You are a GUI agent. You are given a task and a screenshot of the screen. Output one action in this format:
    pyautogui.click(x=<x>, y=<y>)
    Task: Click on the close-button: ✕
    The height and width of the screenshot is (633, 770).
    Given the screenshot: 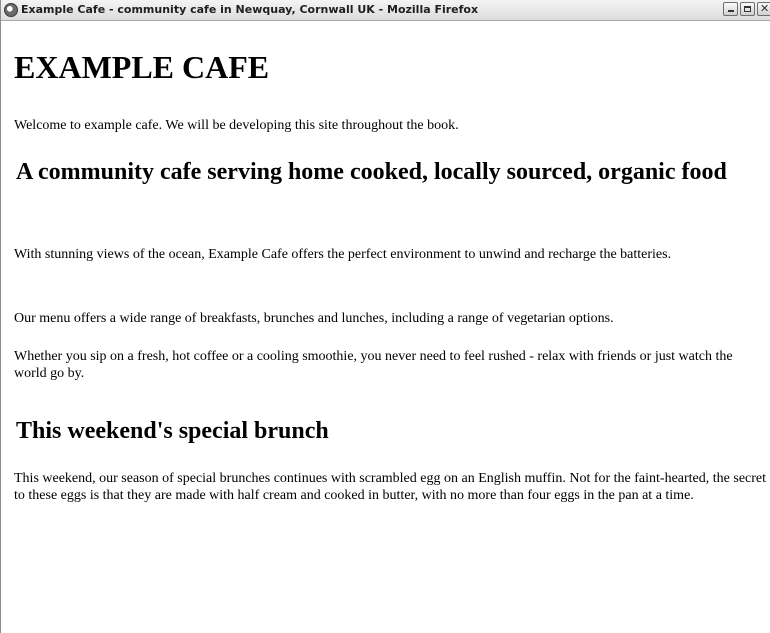 What is the action you would take?
    pyautogui.click(x=763, y=9)
    